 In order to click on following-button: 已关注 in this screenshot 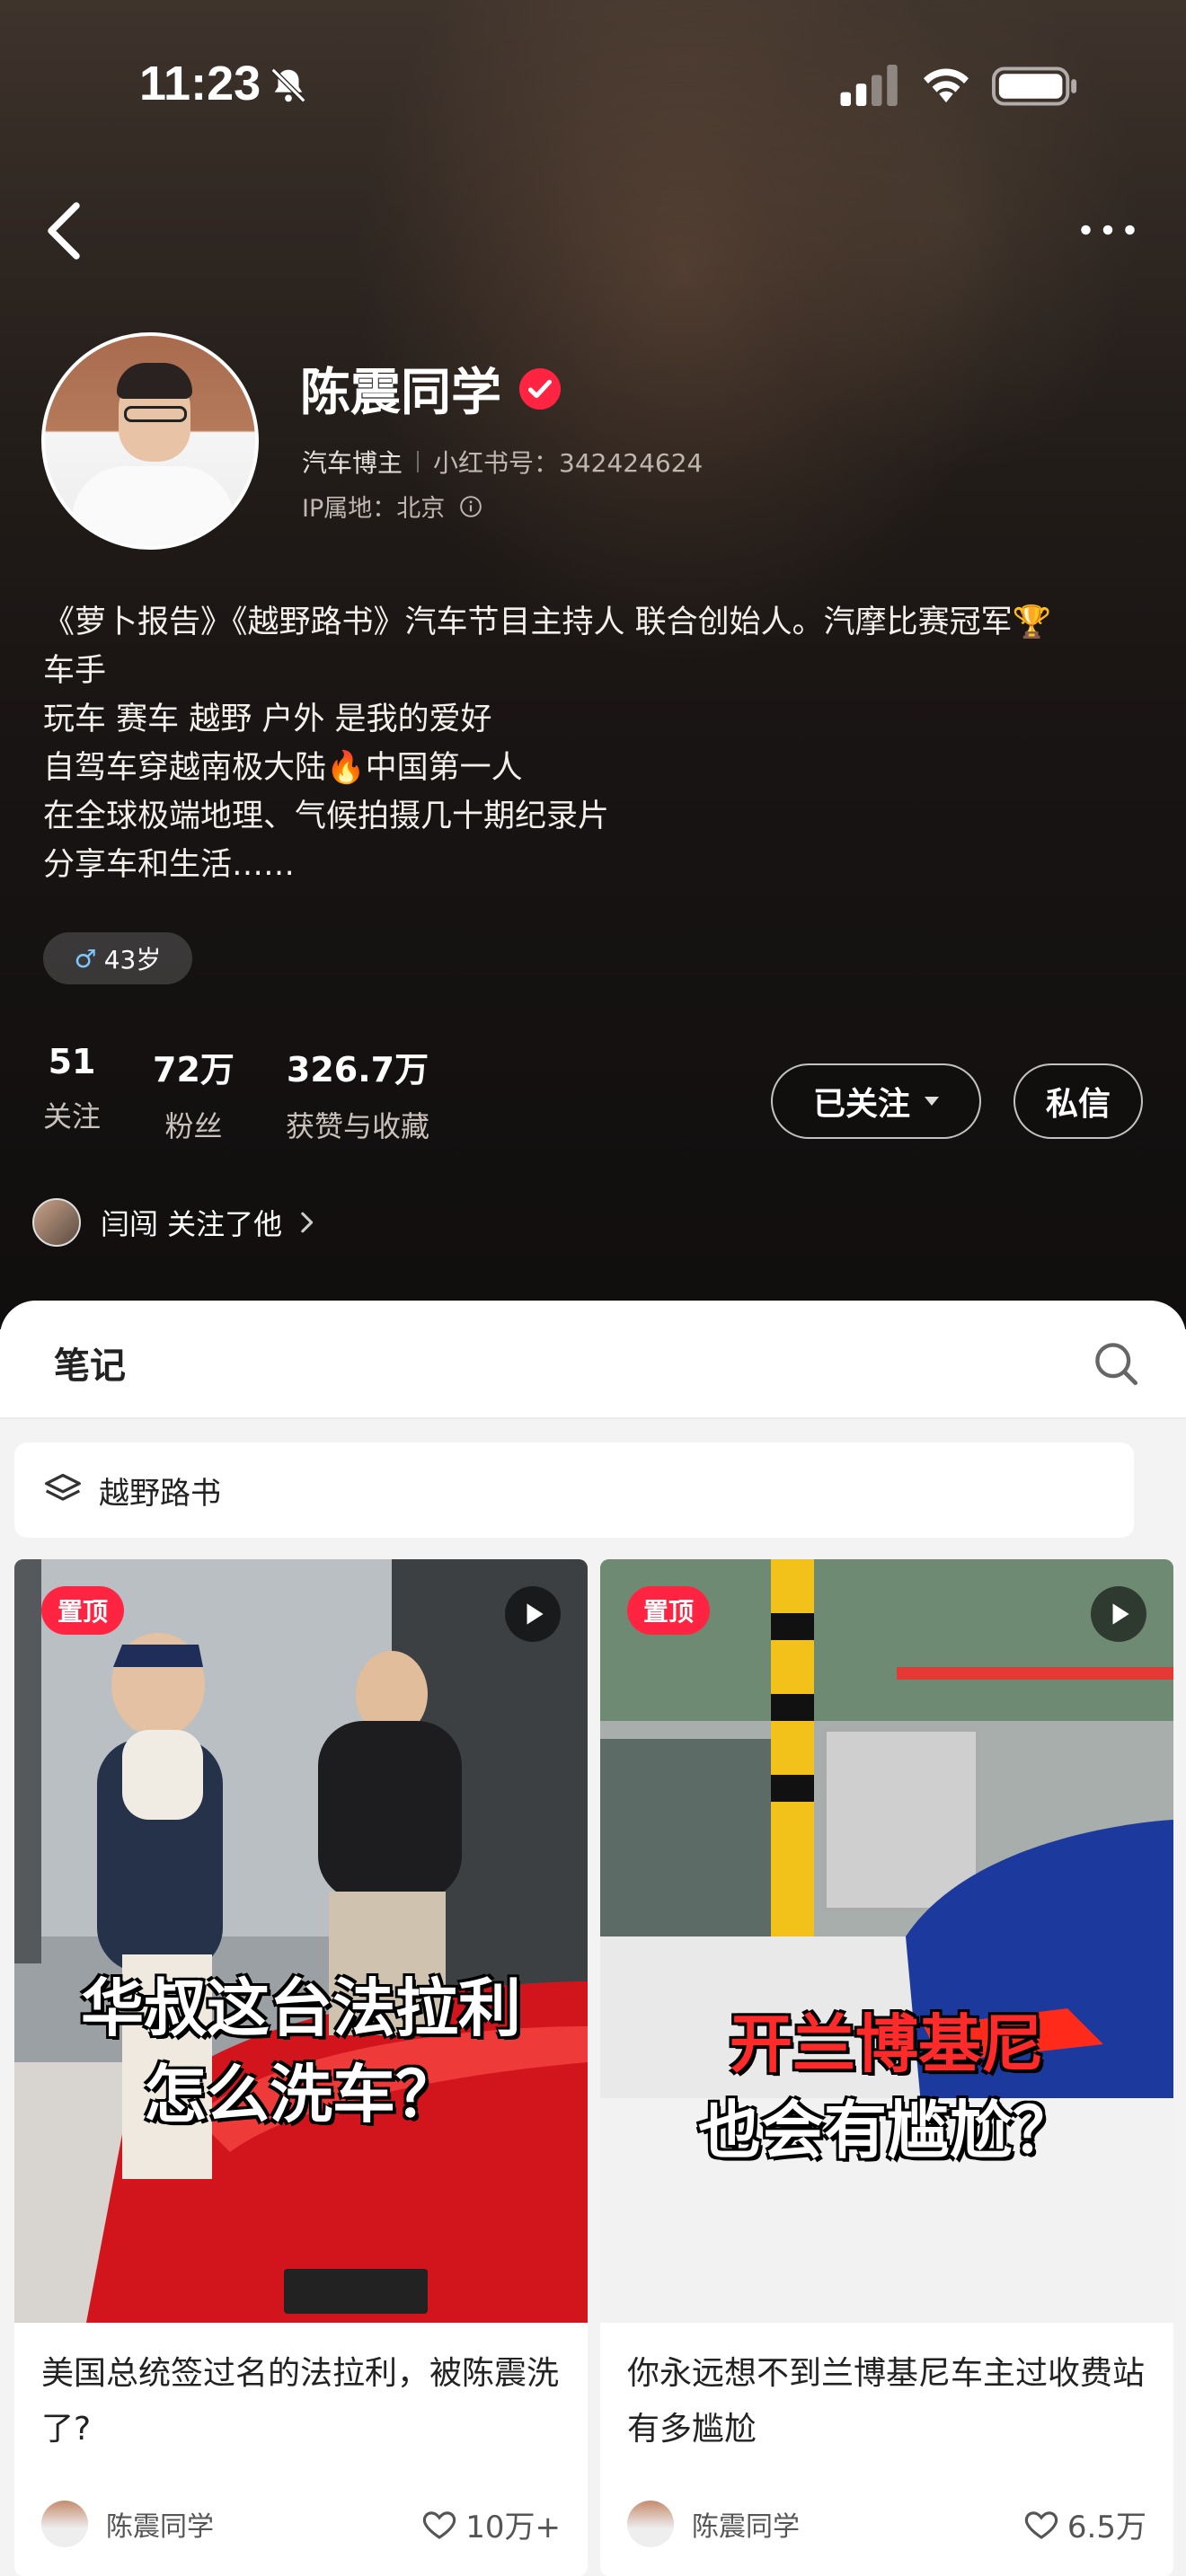, I will do `click(876, 1101)`.